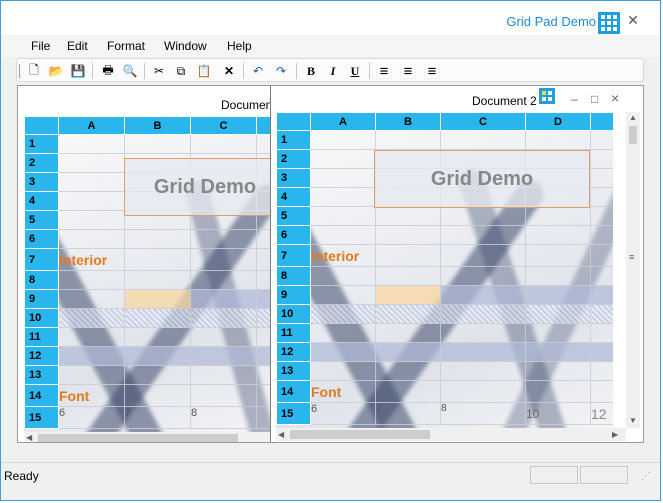 This screenshot has height=503, width=663. Describe the element at coordinates (108, 71) in the screenshot. I see `print-icon: 🖶` at that location.